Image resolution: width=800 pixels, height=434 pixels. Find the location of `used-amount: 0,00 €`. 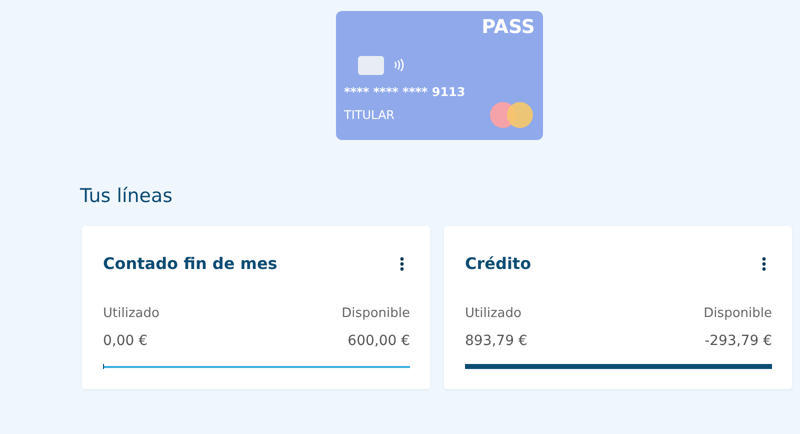

used-amount: 0,00 € is located at coordinates (125, 341).